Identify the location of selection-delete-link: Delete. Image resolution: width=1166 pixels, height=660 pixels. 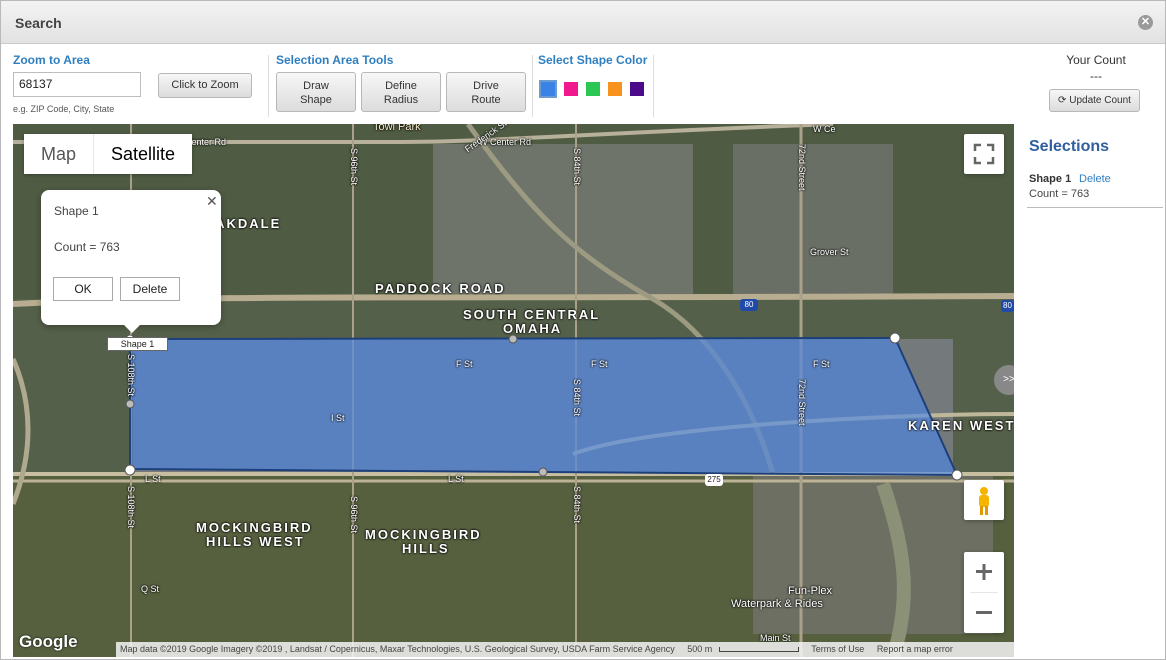
(1095, 179).